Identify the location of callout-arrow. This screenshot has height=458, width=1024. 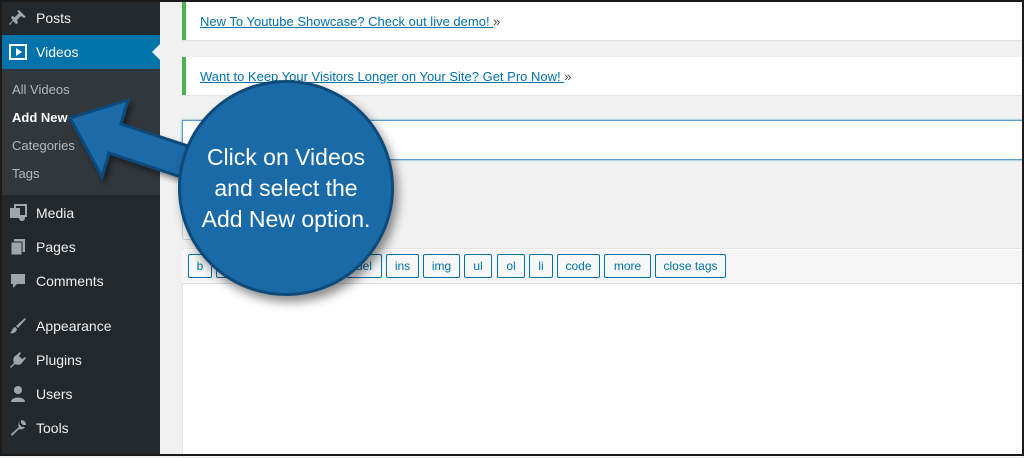
(134, 139).